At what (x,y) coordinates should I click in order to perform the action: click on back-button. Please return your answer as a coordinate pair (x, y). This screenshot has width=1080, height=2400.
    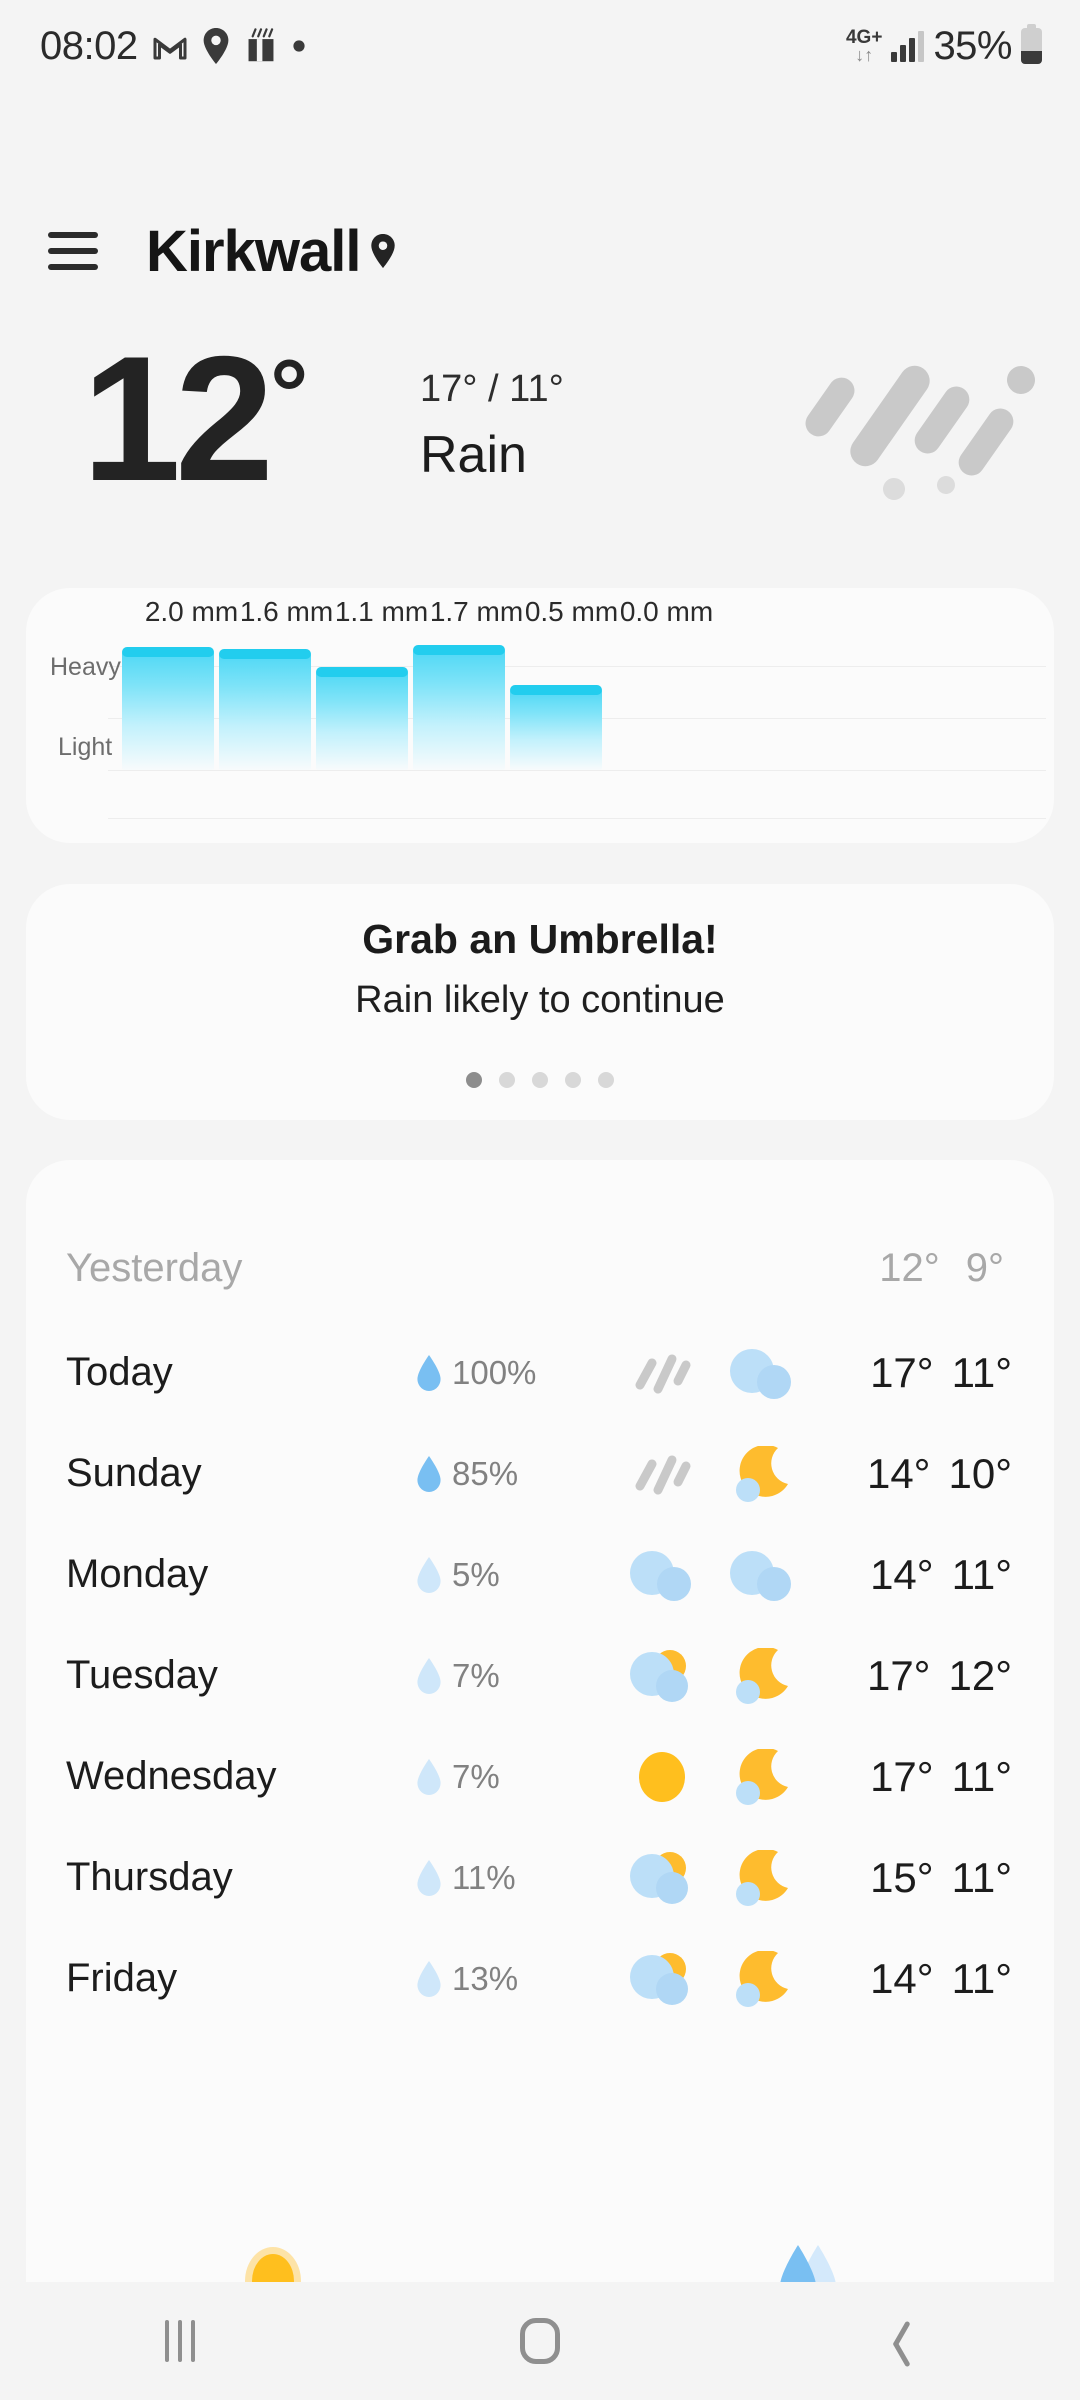
    Looking at the image, I should click on (900, 2341).